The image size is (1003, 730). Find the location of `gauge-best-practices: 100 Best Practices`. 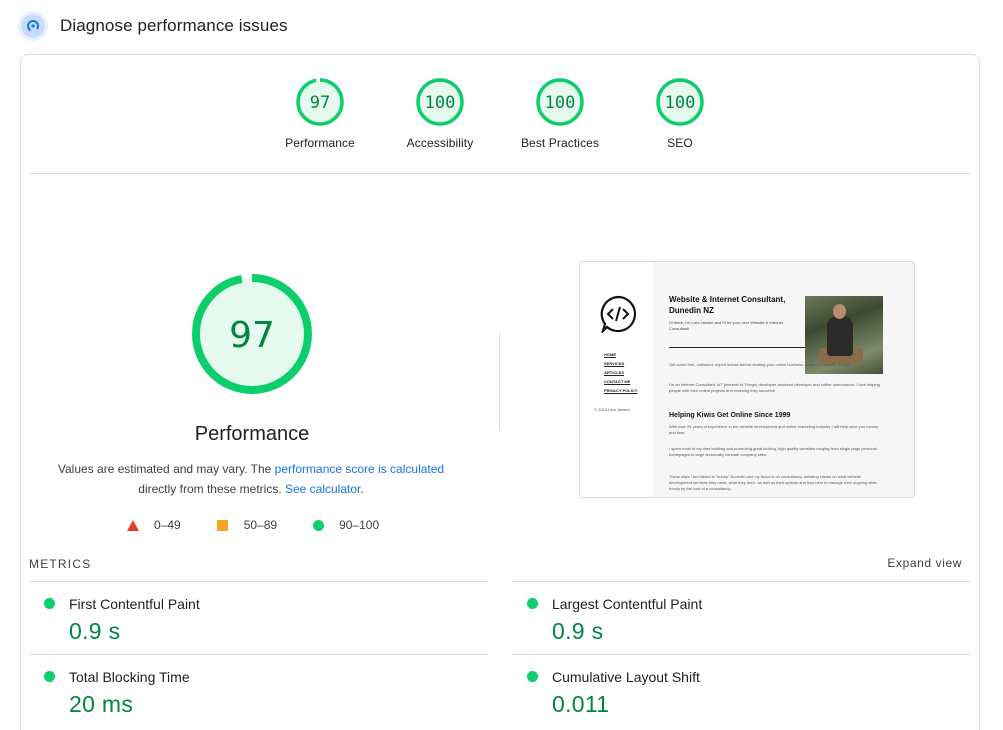

gauge-best-practices: 100 Best Practices is located at coordinates (560, 113).